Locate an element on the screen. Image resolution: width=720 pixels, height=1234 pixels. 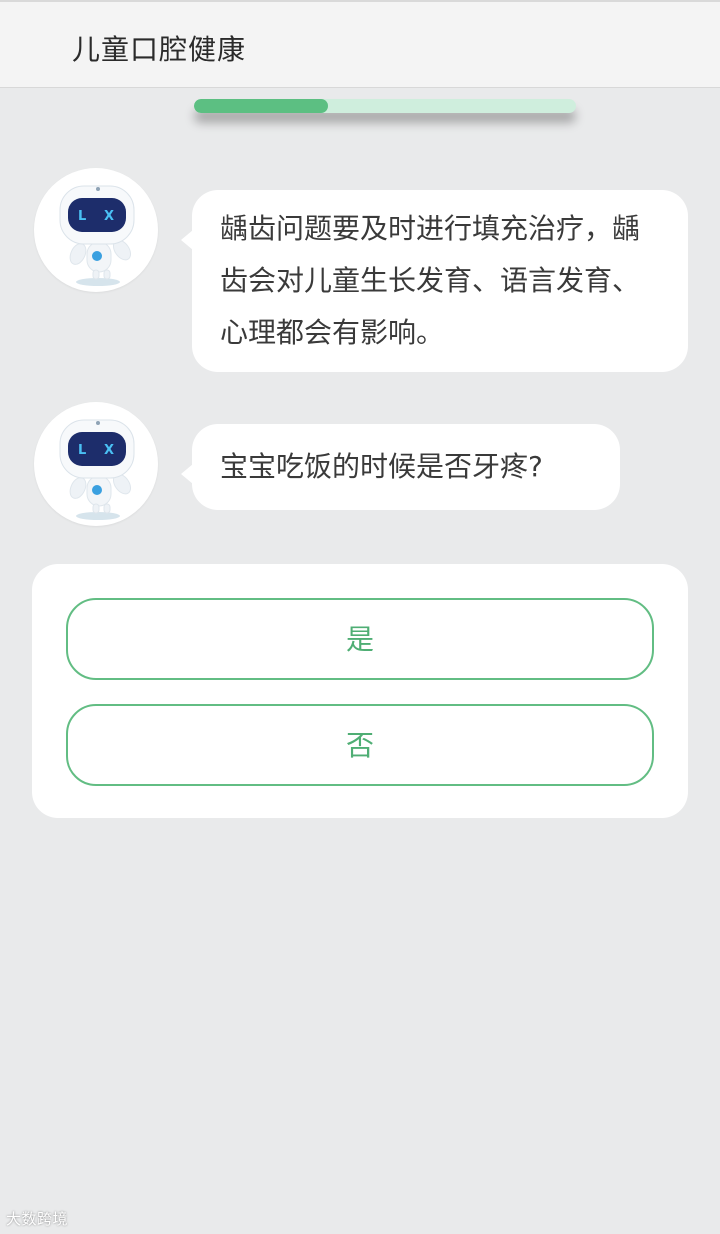
page-title: 儿童口腔健康 is located at coordinates (159, 49).